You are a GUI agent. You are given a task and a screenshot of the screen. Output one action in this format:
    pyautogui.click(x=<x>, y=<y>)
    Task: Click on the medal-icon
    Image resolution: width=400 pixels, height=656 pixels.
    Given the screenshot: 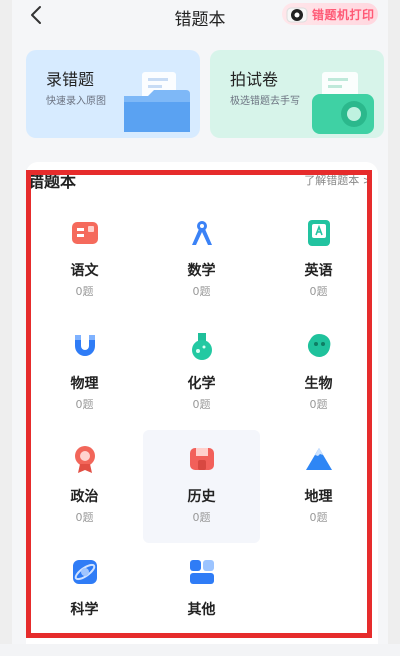 What is the action you would take?
    pyautogui.click(x=85, y=459)
    